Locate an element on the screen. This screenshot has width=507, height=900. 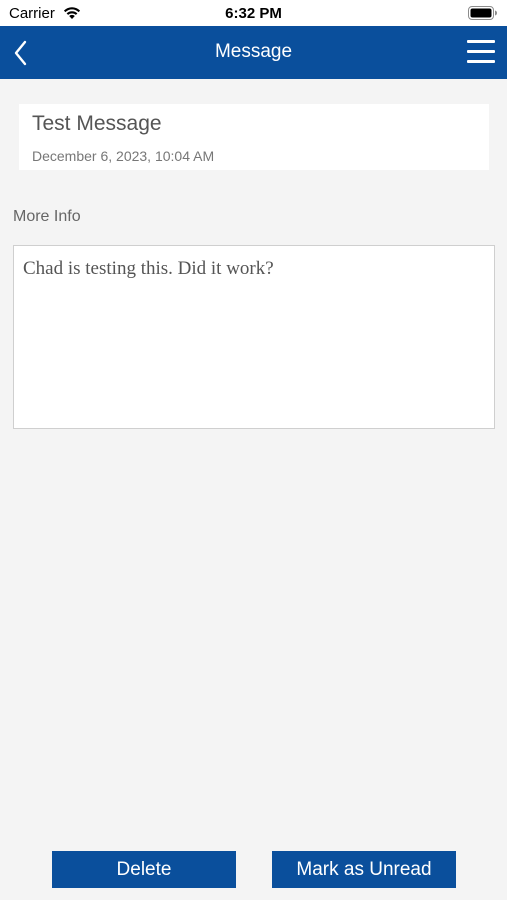
status-time: 6:32 PM is located at coordinates (253, 13).